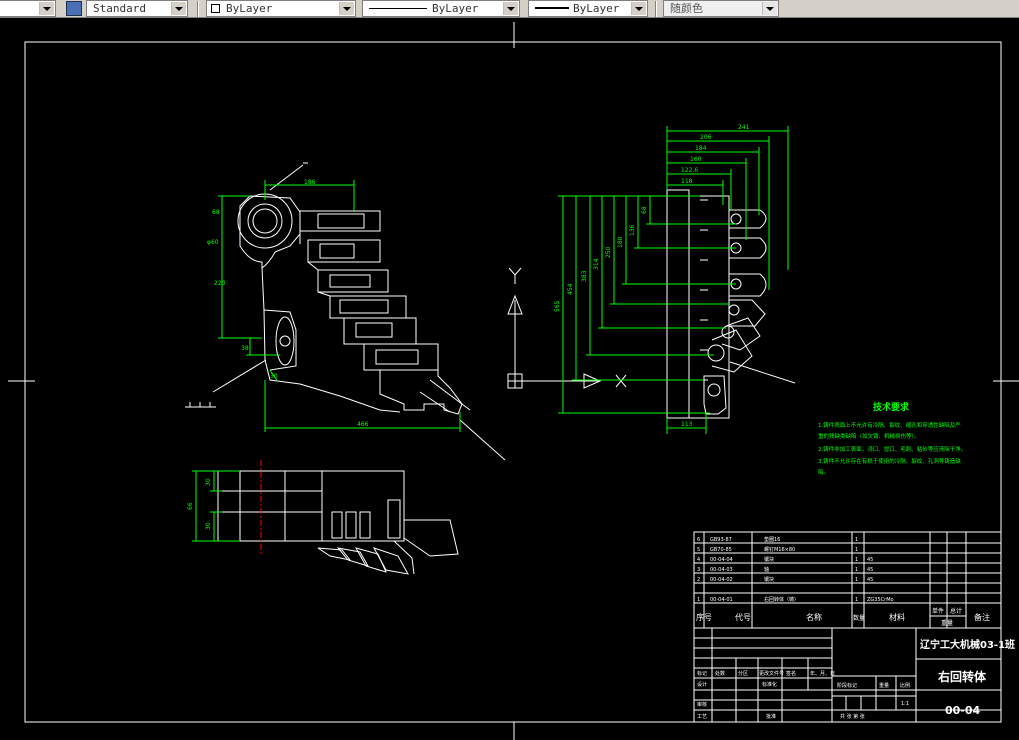  What do you see at coordinates (644, 210) in the screenshot?
I see `dim-label: 68` at bounding box center [644, 210].